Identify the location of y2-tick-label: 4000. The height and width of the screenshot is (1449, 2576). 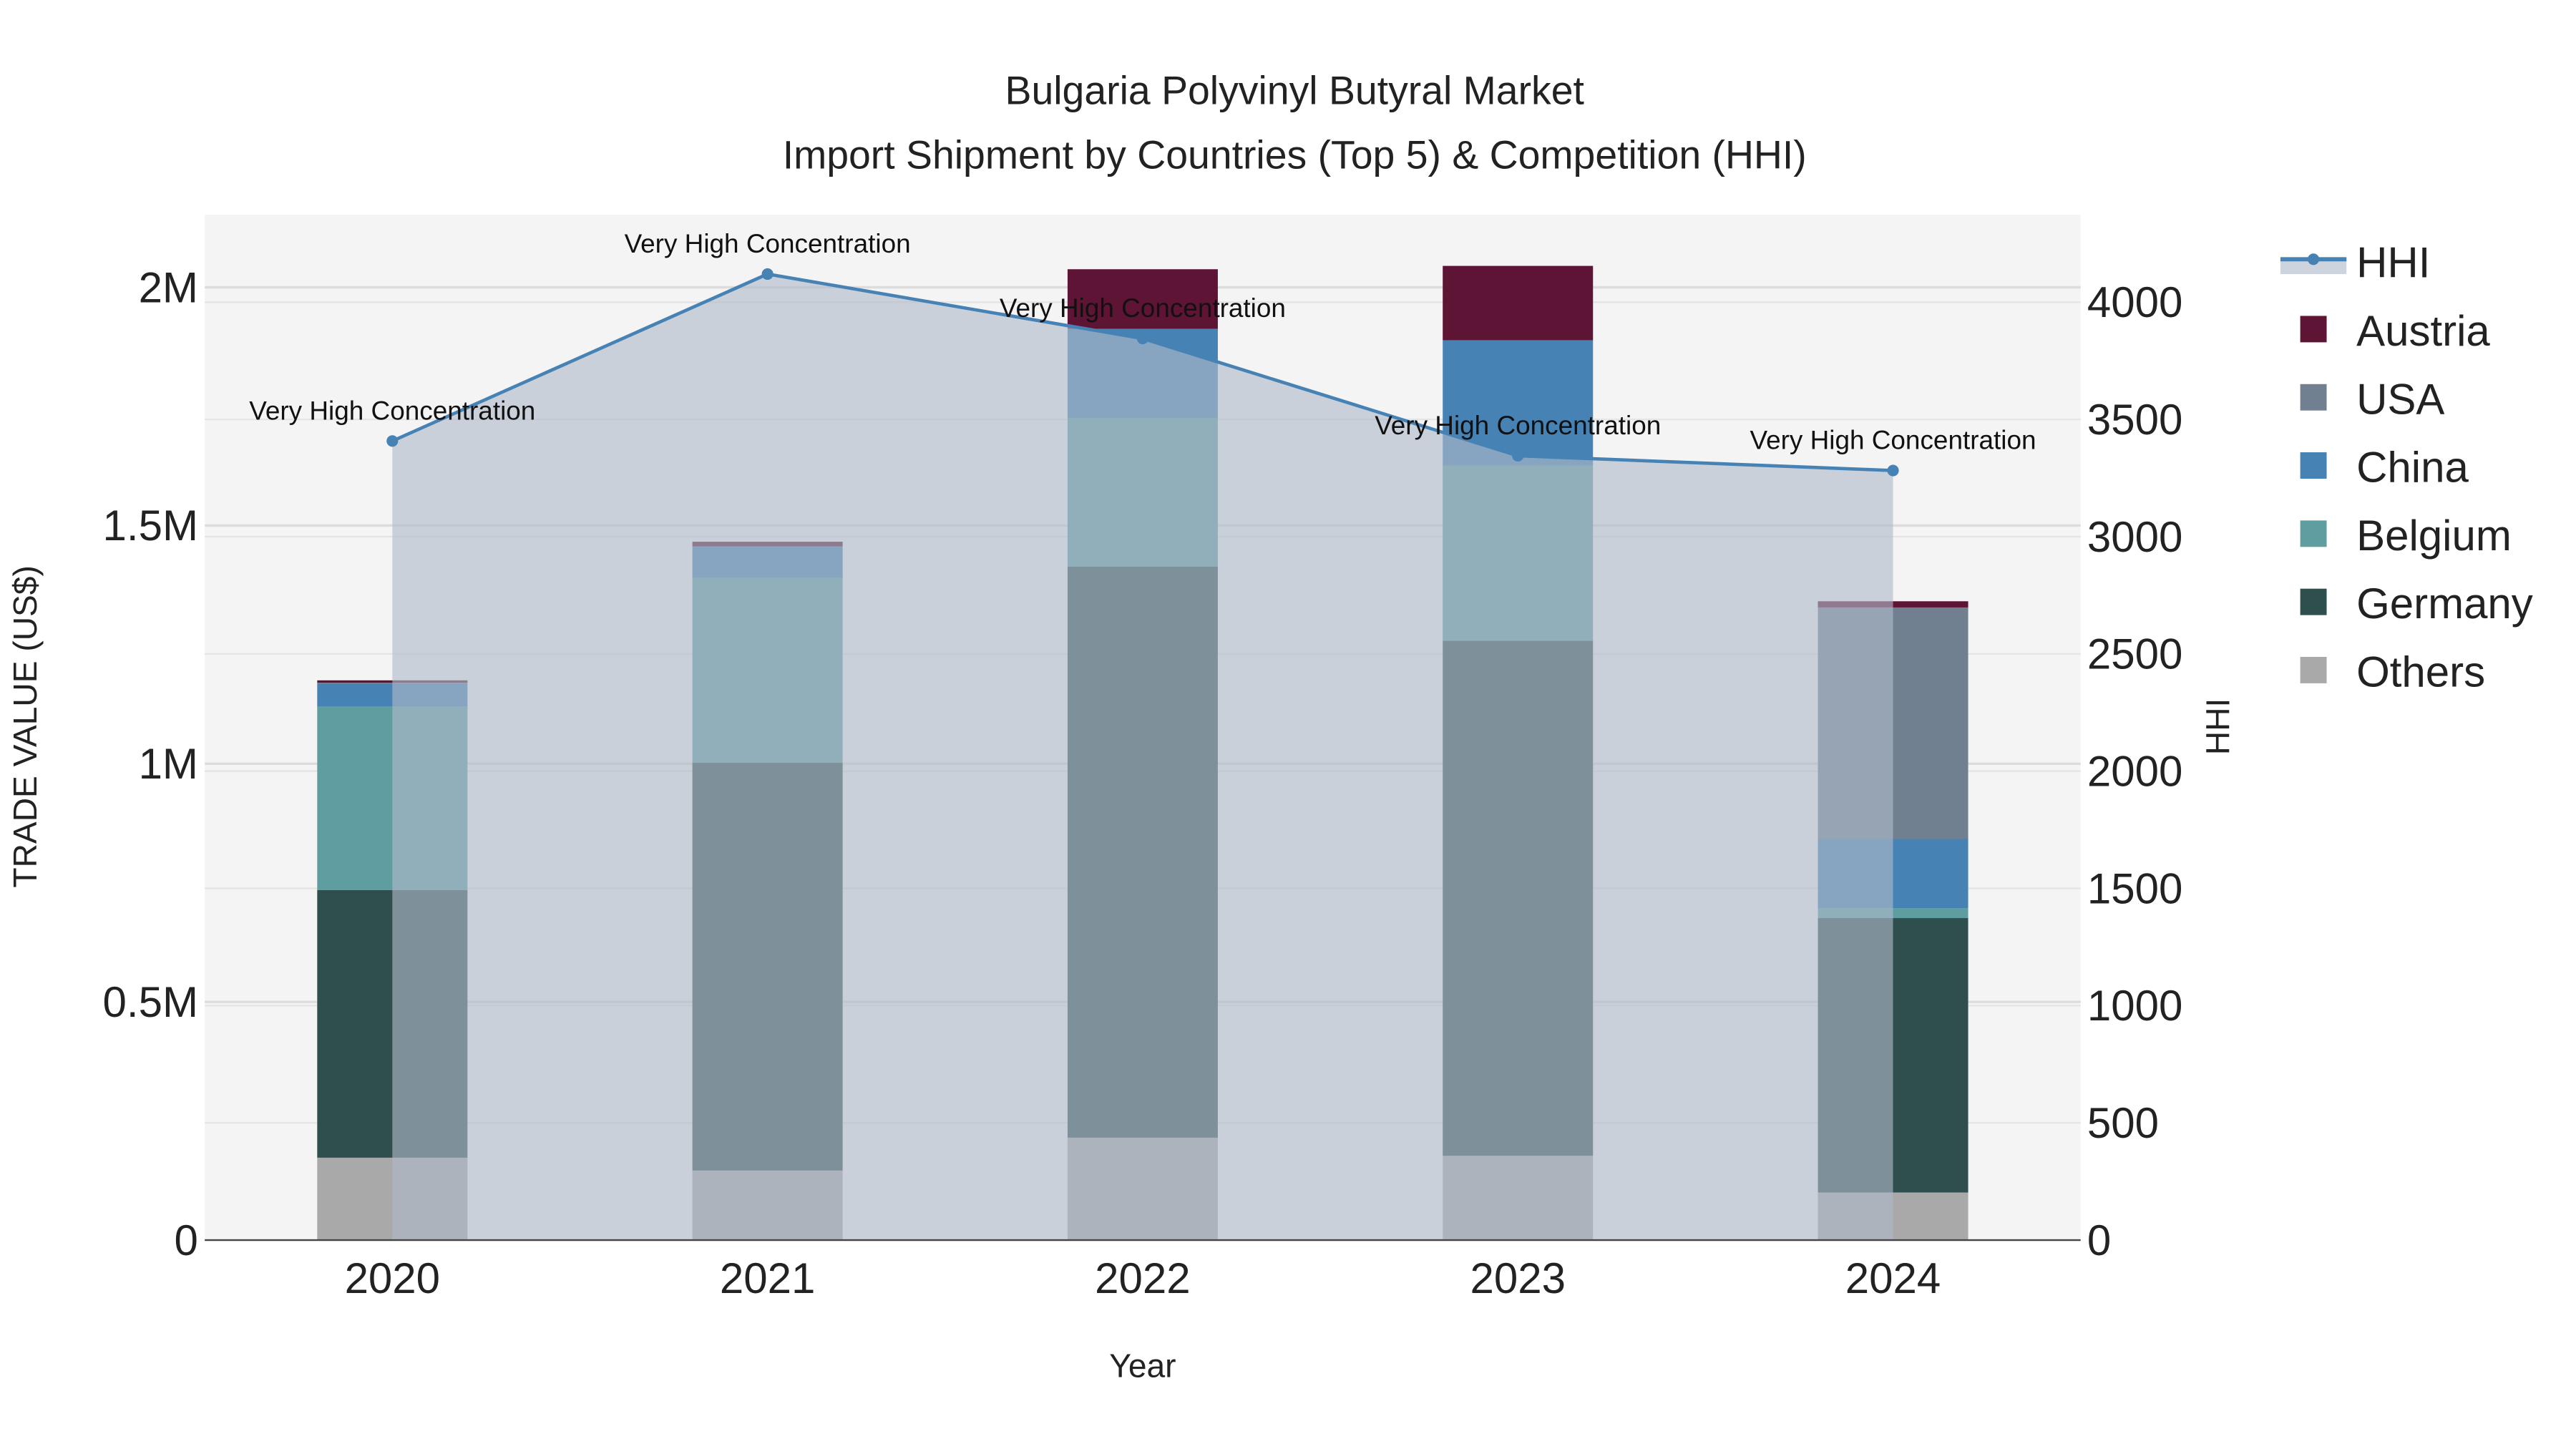
(2134, 302).